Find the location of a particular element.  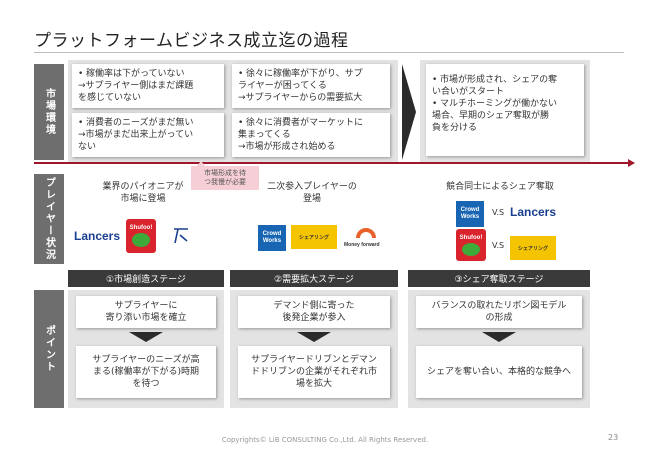

market-card-text: →サプライヤーからの需要拡大 is located at coordinates (300, 98).